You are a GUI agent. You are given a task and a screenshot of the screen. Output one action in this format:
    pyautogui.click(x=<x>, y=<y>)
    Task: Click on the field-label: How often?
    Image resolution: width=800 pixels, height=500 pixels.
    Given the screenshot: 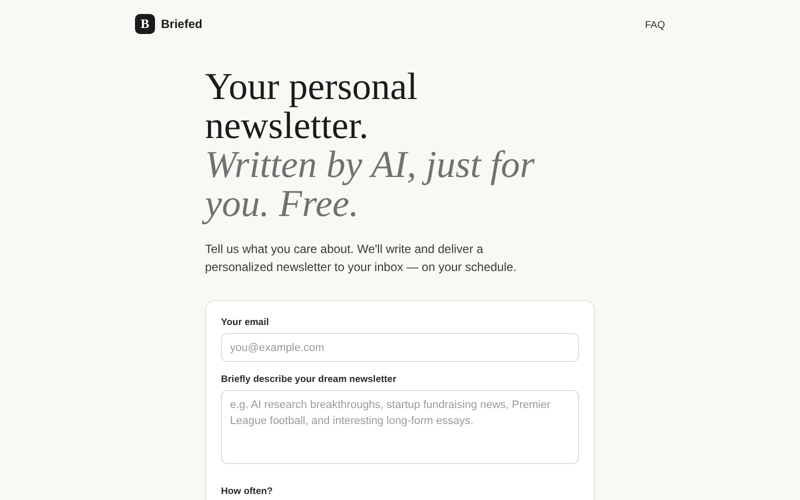 What is the action you would take?
    pyautogui.click(x=247, y=491)
    